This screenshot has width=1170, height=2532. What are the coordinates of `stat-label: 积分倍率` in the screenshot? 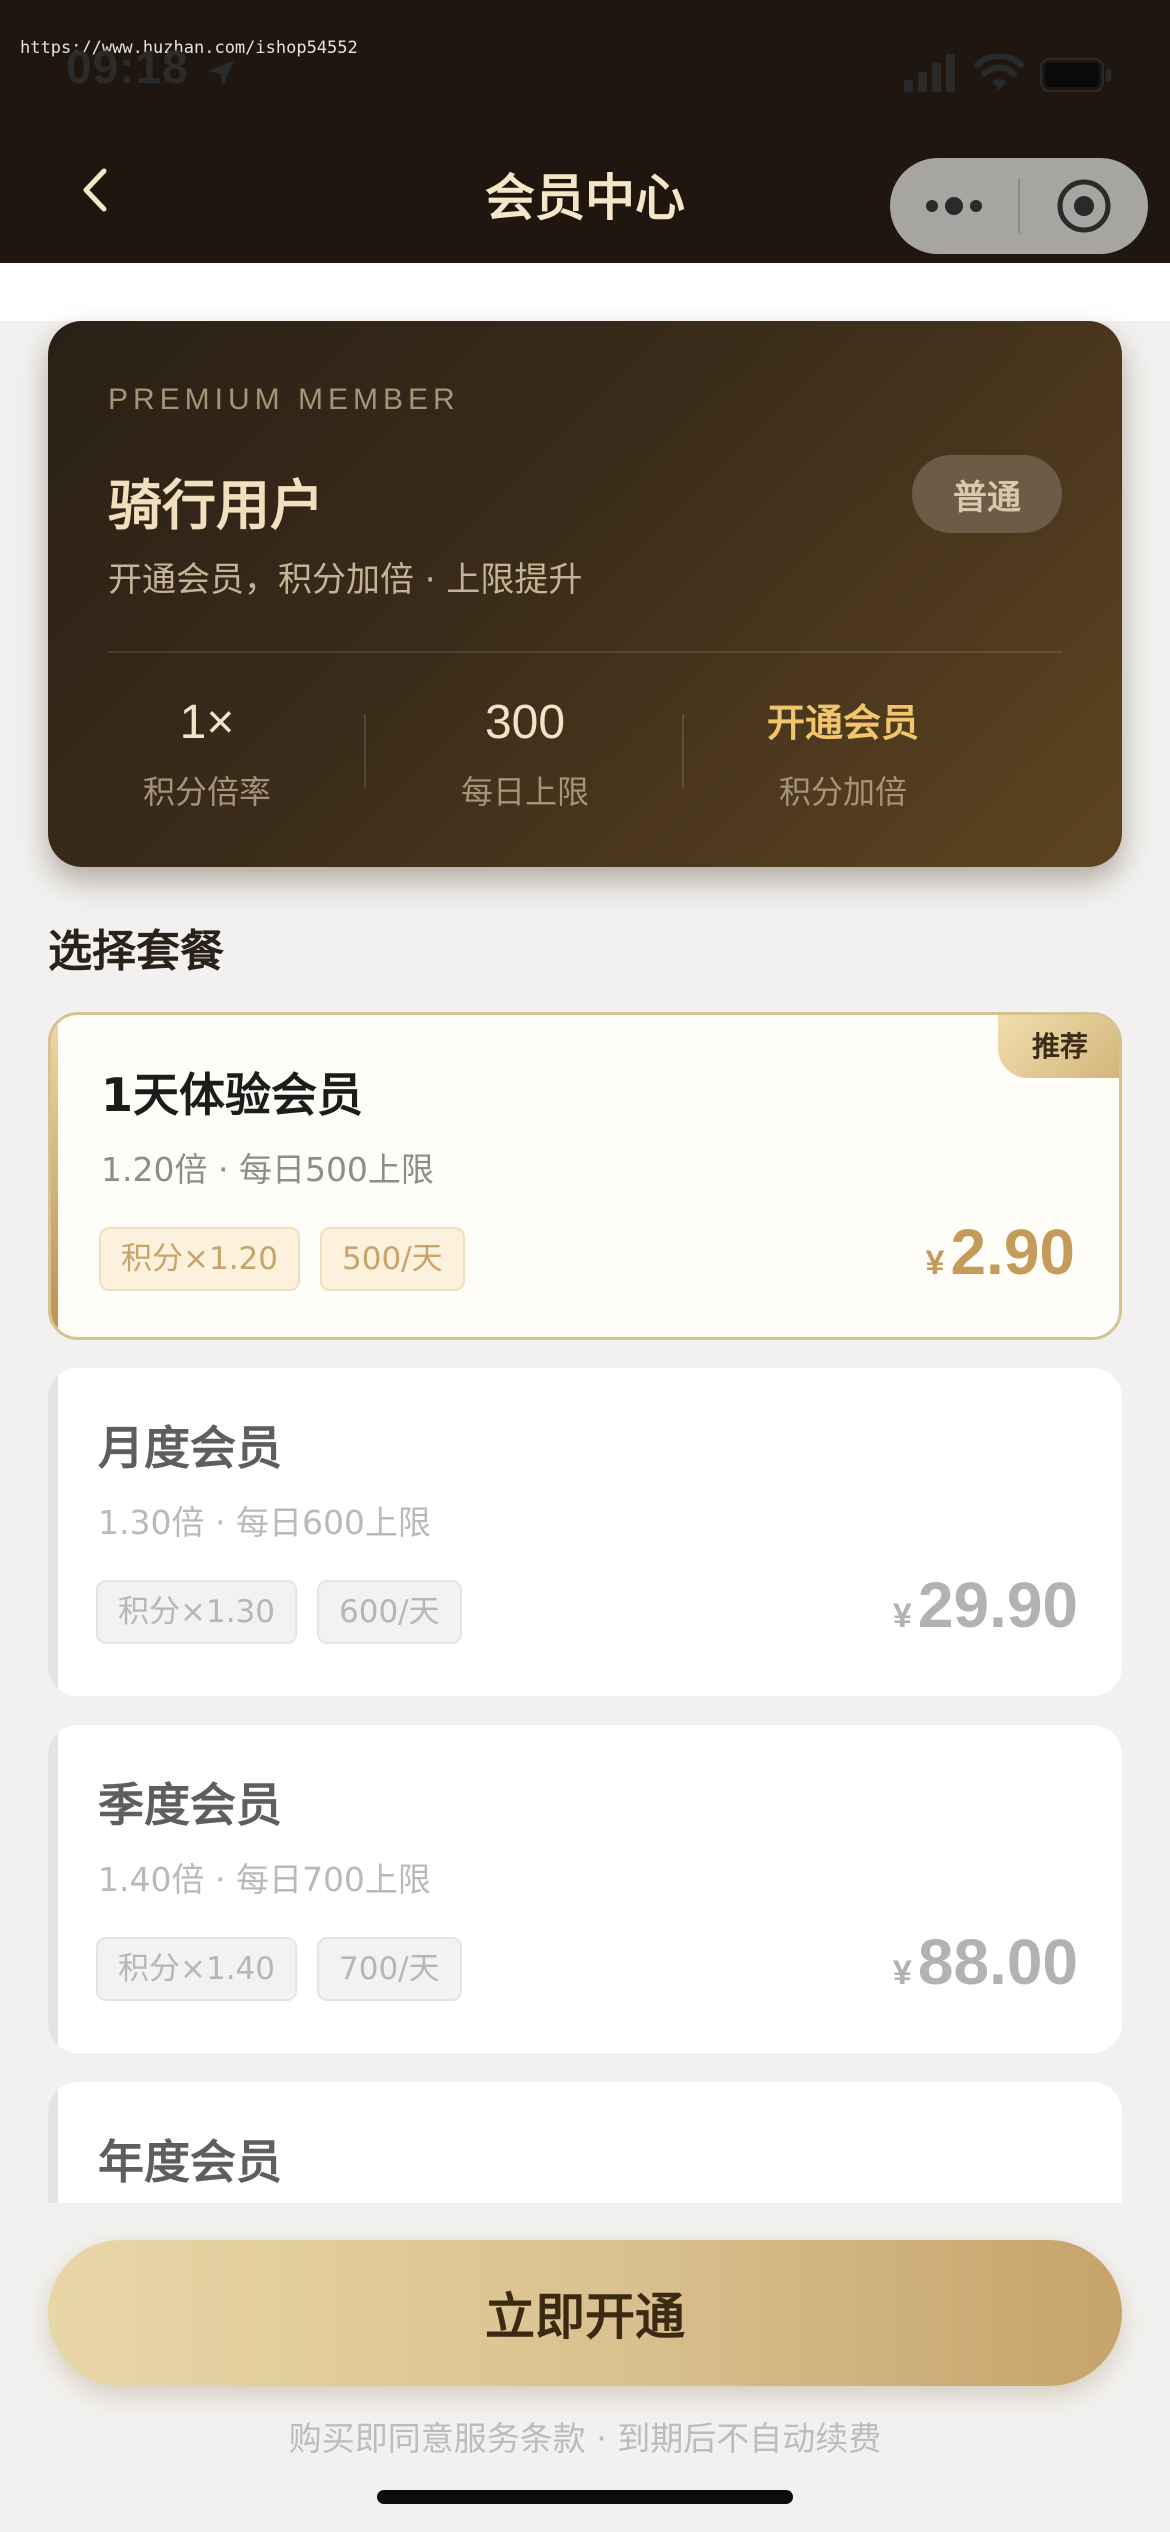 It's located at (206, 792).